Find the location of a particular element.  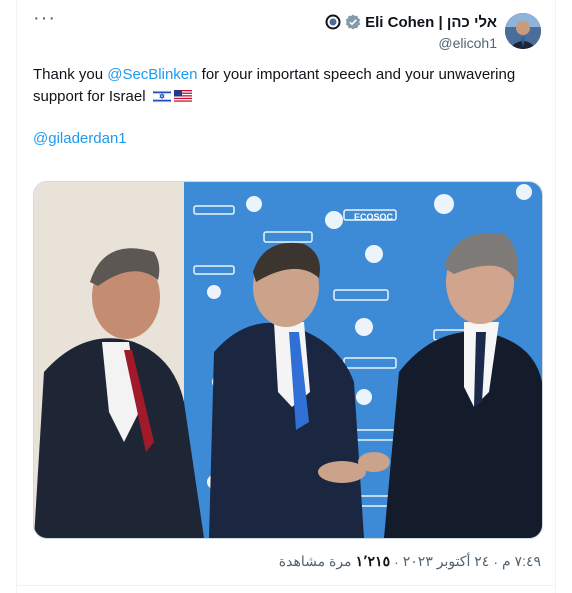

flag-israel-icon is located at coordinates (161, 99).